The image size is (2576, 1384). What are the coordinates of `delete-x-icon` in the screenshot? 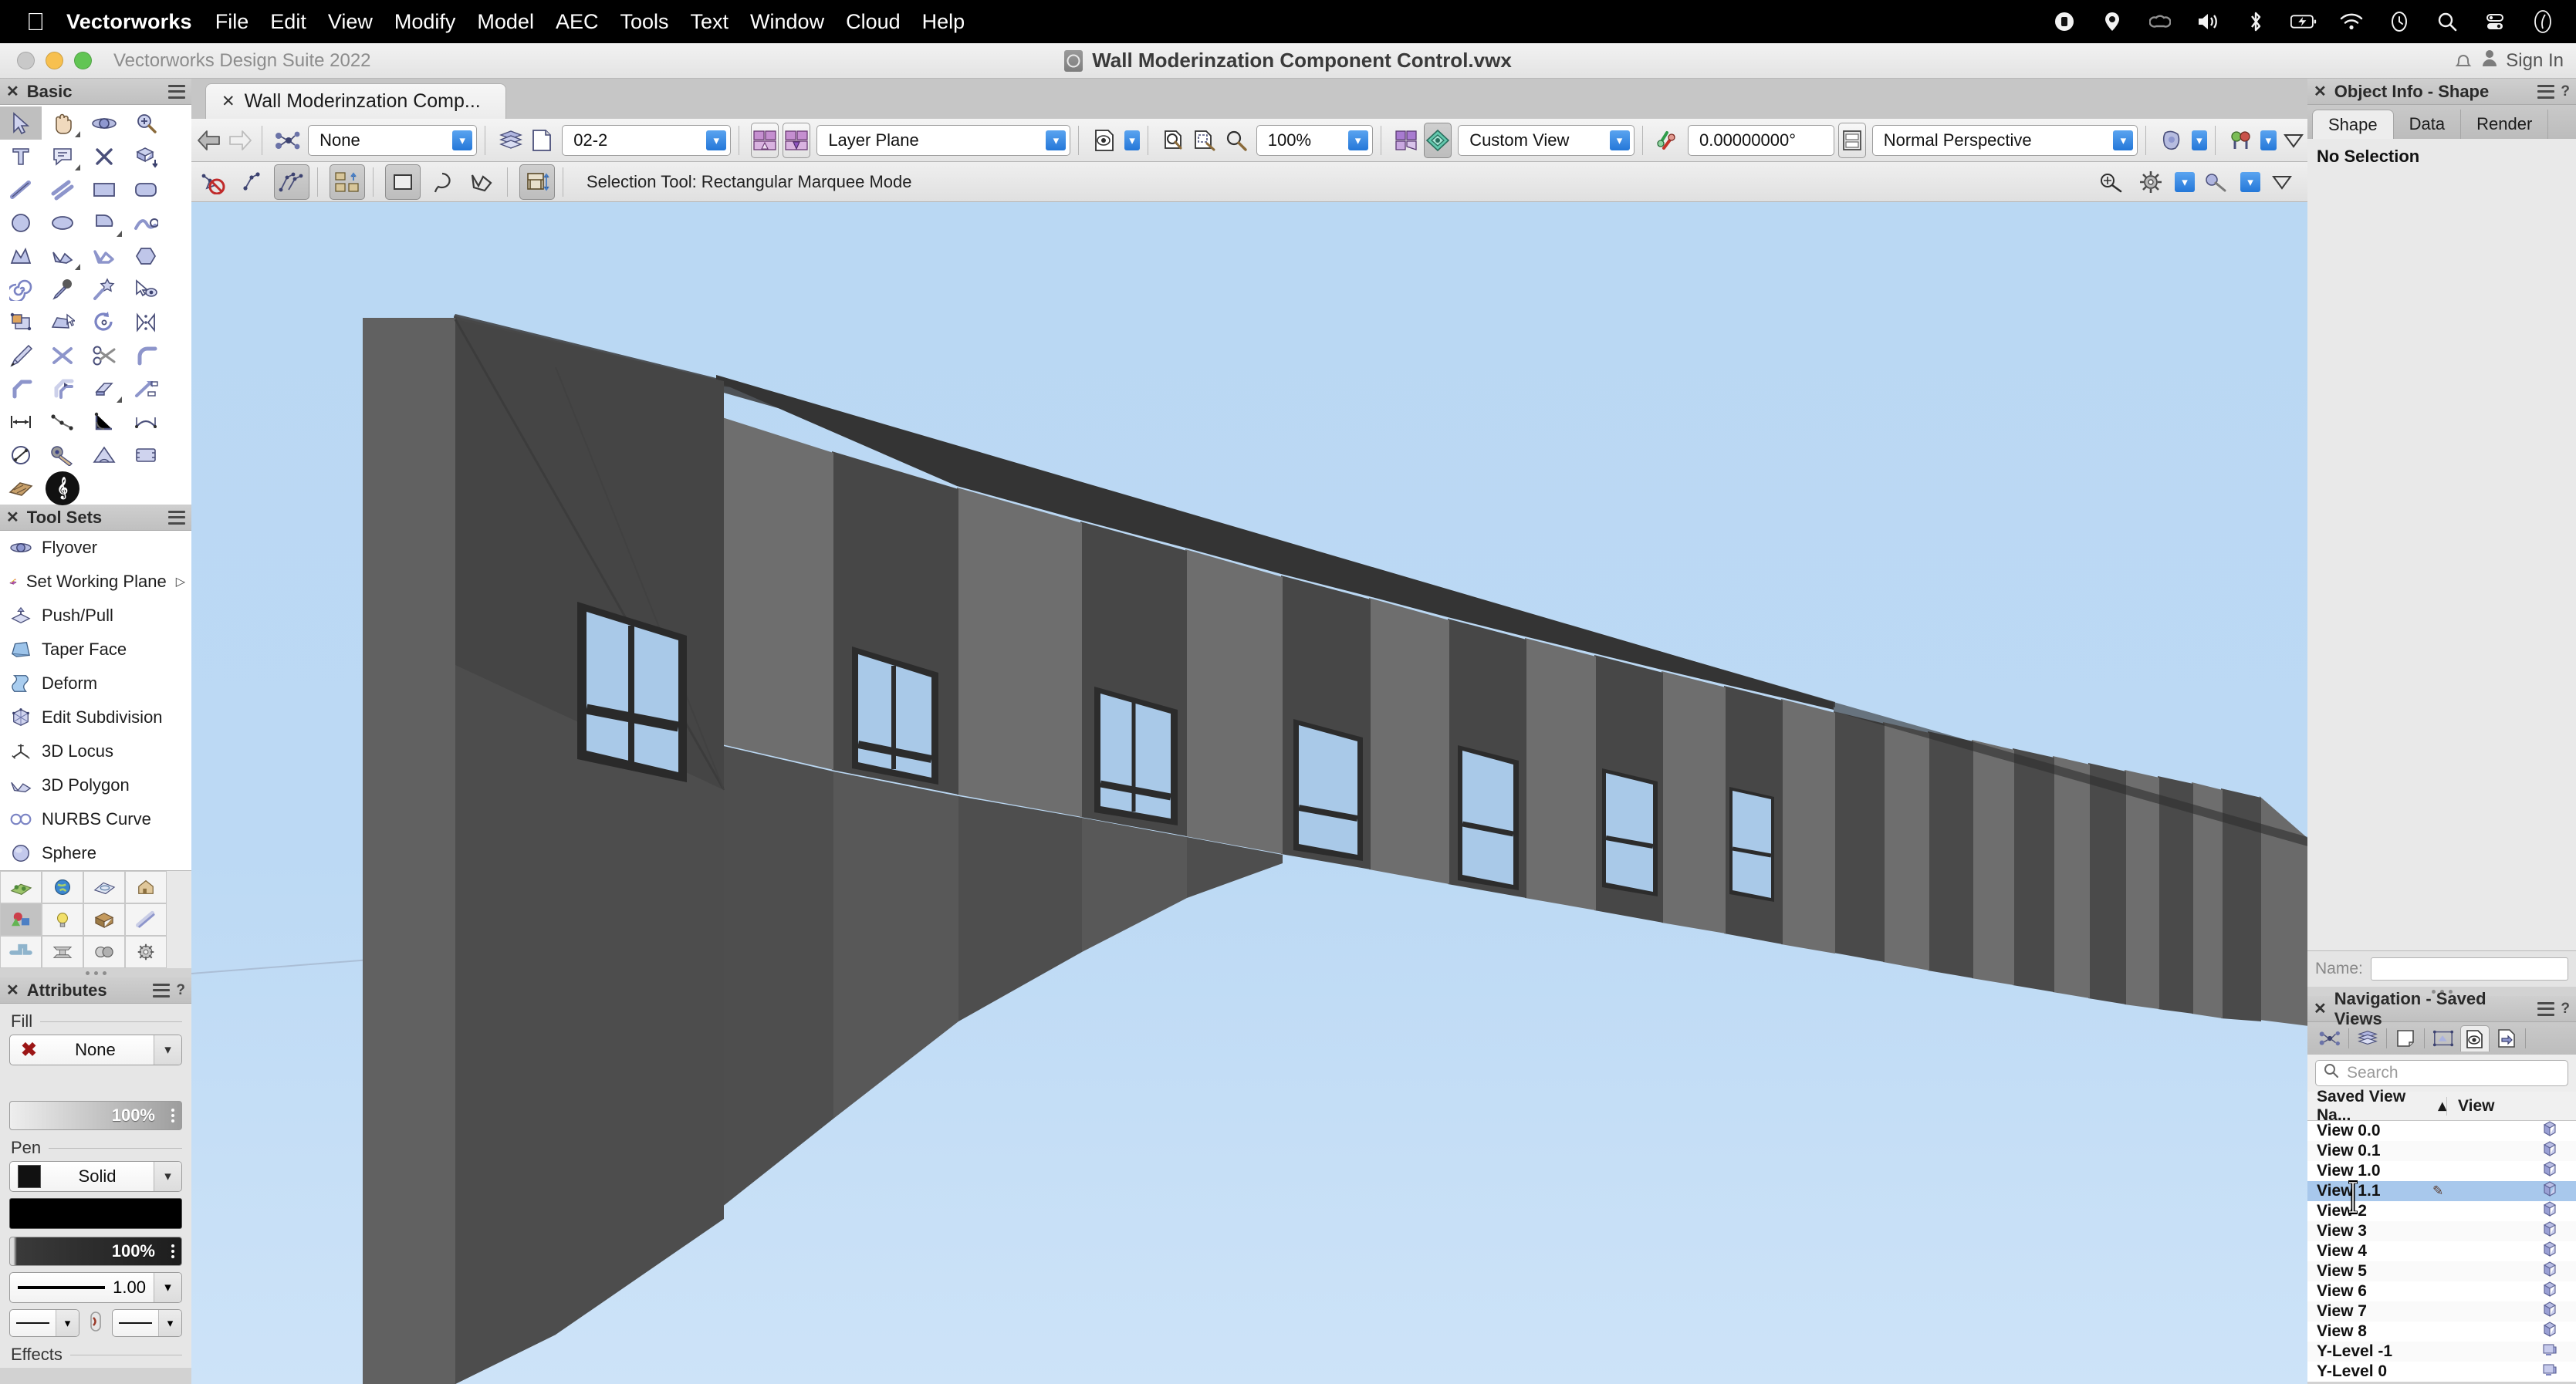 It's located at (104, 156).